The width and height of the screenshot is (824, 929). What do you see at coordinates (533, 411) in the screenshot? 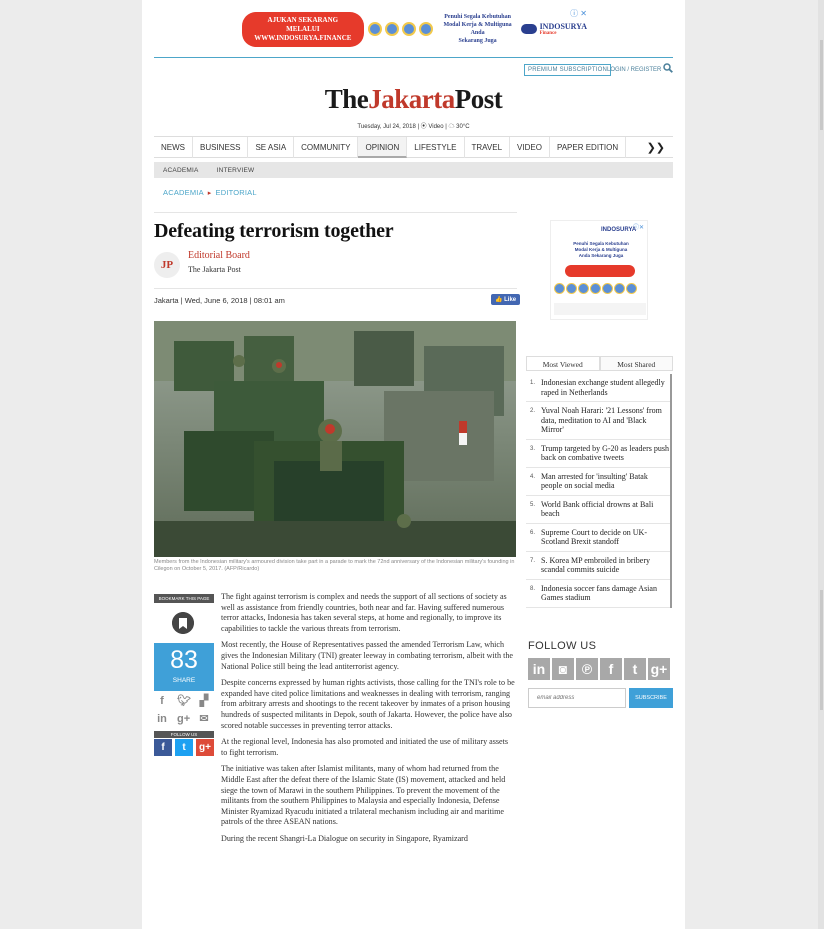
I see `item-number: 2.` at bounding box center [533, 411].